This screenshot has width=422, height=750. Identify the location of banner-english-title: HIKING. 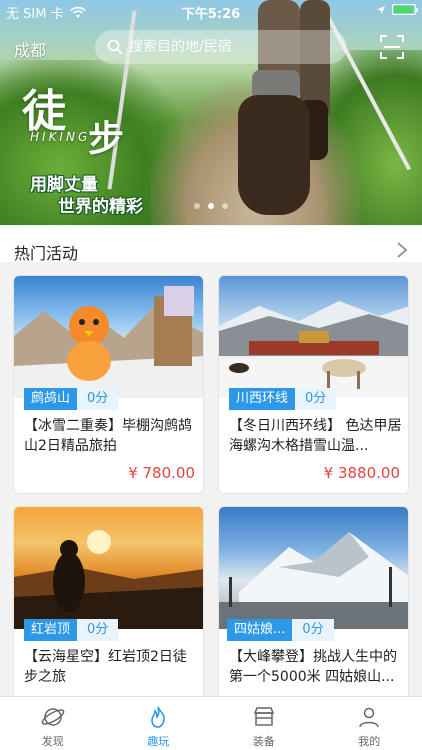
(60, 137).